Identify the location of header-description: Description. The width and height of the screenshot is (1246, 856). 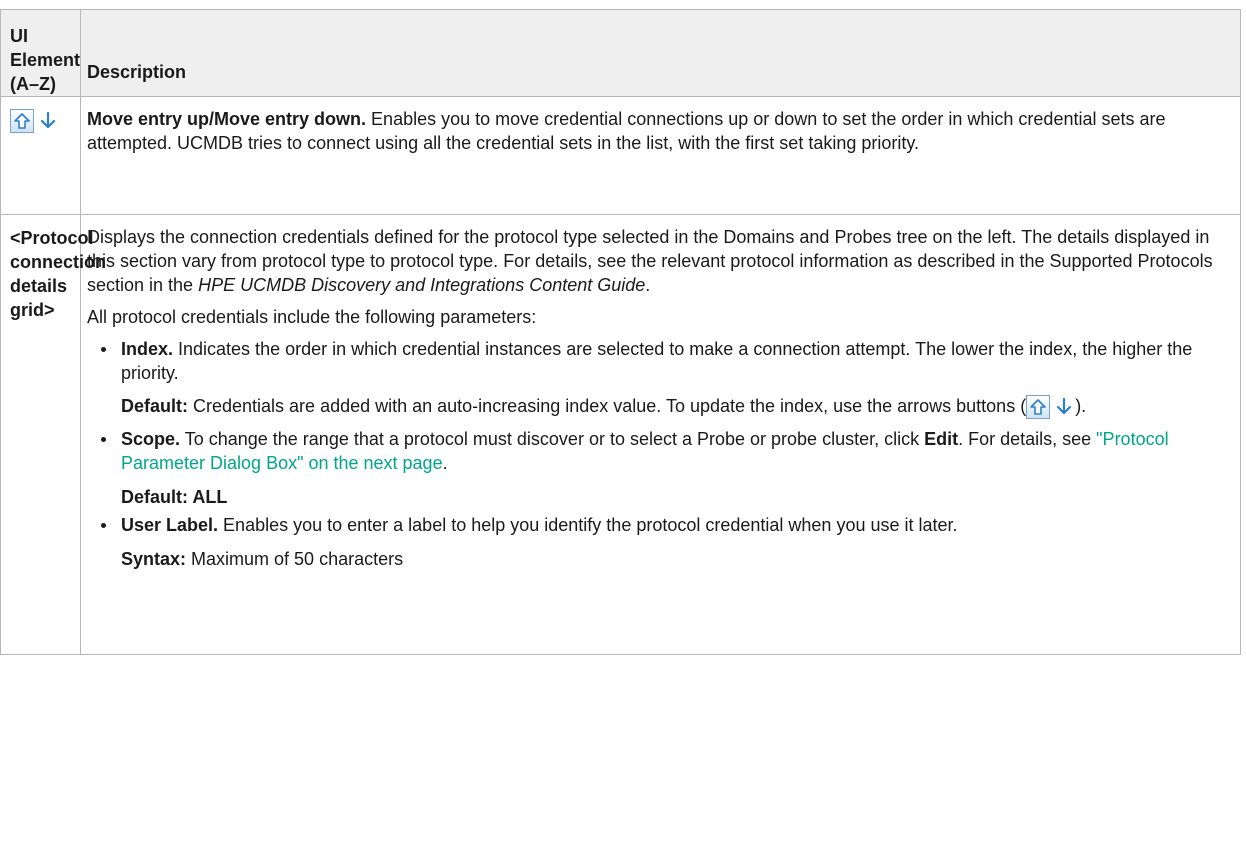
(660, 53).